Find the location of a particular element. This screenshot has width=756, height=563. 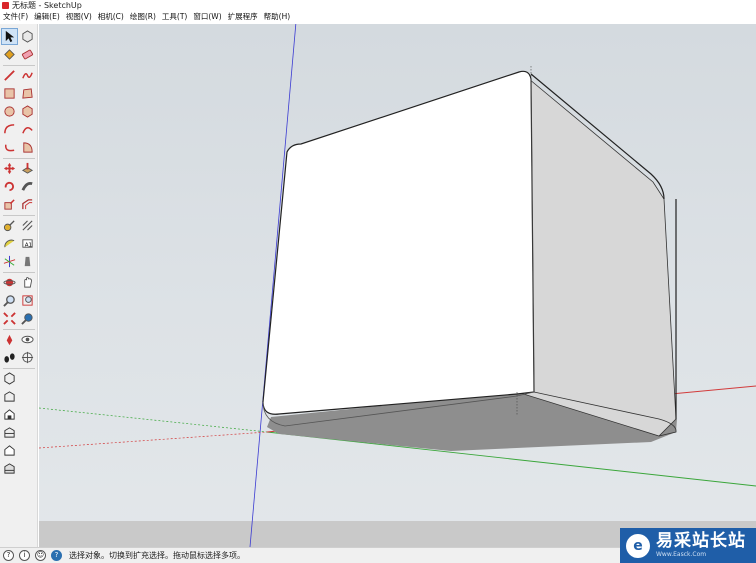

watermark-text: 易采站长站 Www.Easck.Com is located at coordinates (701, 545).